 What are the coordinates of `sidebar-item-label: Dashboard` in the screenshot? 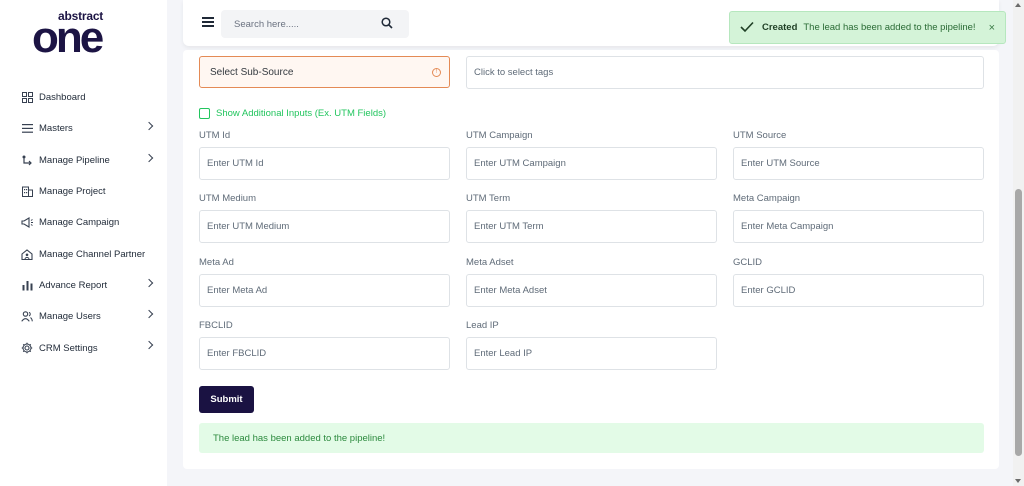 It's located at (62, 98).